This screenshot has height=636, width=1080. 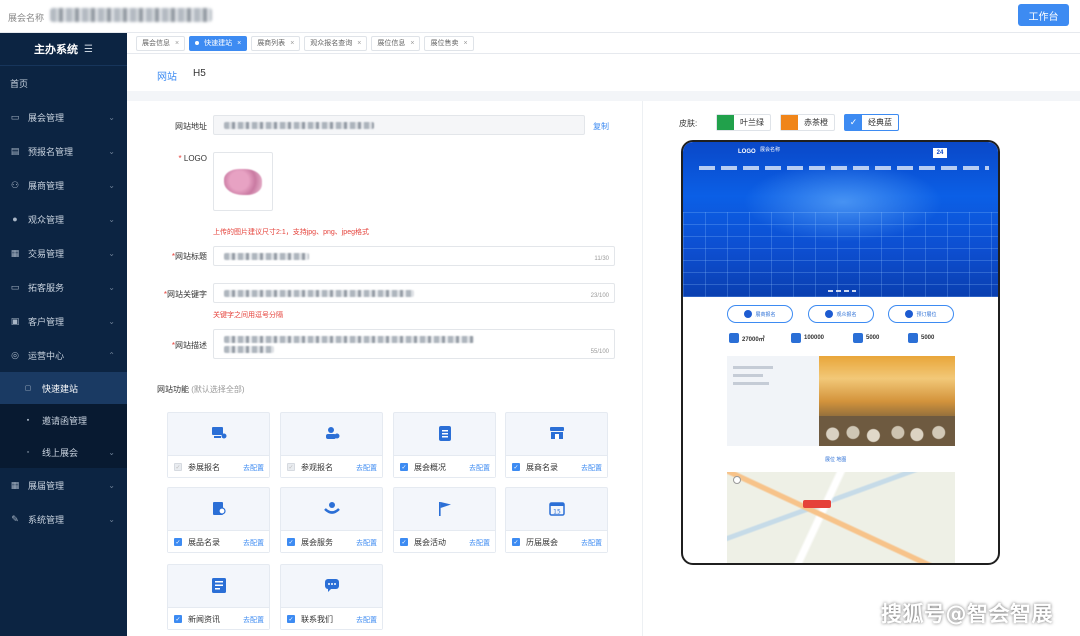 What do you see at coordinates (1043, 15) in the screenshot?
I see `workbench-button: 工作台` at bounding box center [1043, 15].